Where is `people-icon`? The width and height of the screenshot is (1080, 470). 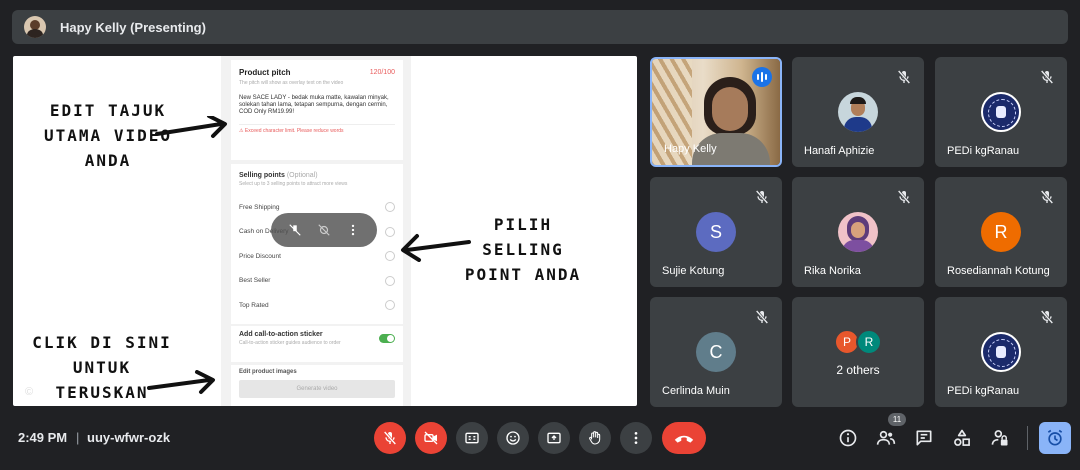
people-icon is located at coordinates (886, 437).